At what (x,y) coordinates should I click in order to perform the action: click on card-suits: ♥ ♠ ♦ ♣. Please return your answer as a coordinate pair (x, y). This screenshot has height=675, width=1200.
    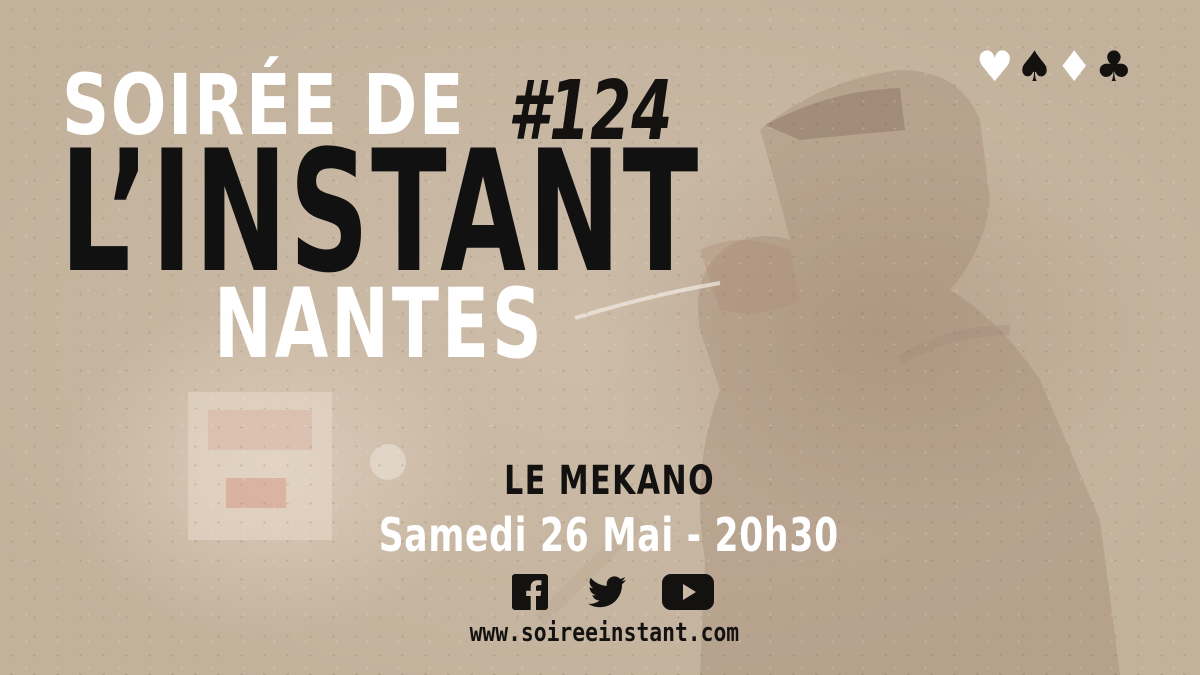
    Looking at the image, I should click on (1054, 67).